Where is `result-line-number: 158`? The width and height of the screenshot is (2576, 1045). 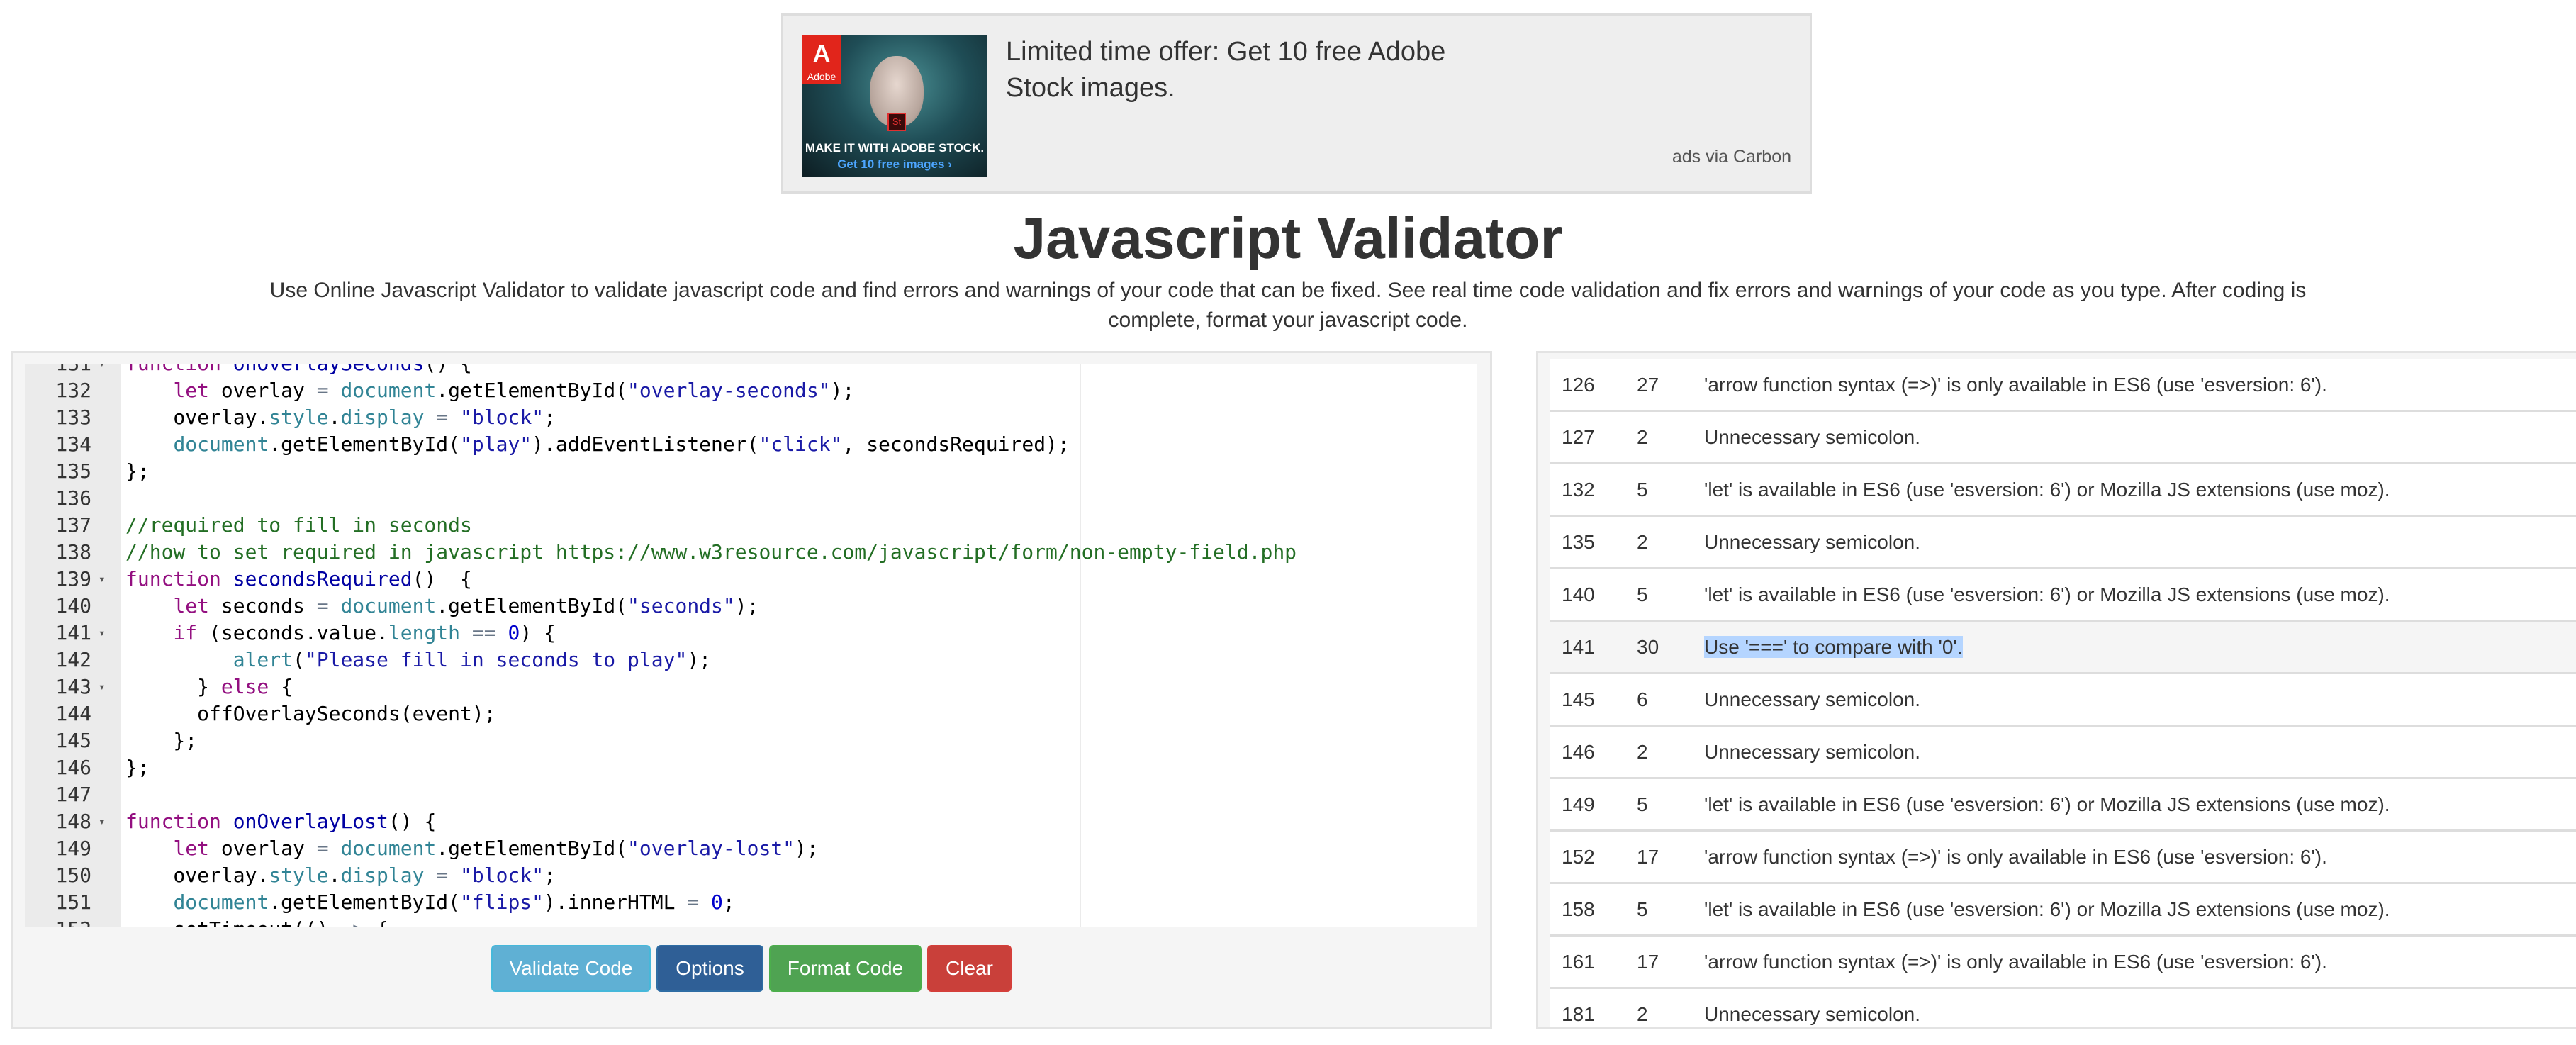 result-line-number: 158 is located at coordinates (1578, 909).